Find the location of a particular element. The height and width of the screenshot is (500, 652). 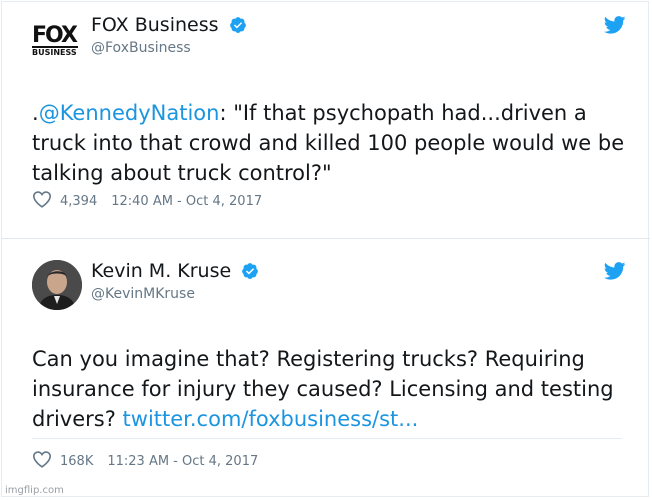

fox-business-logo: FOX BUSINESS is located at coordinates (56, 40).